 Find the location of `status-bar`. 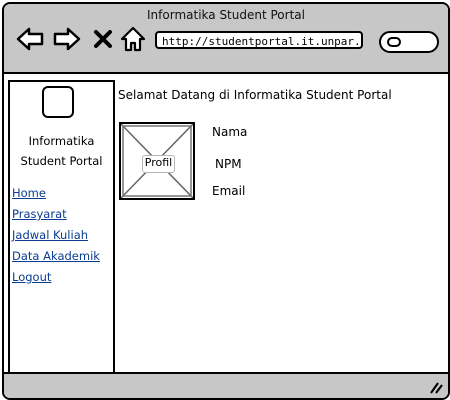

status-bar is located at coordinates (226, 385).